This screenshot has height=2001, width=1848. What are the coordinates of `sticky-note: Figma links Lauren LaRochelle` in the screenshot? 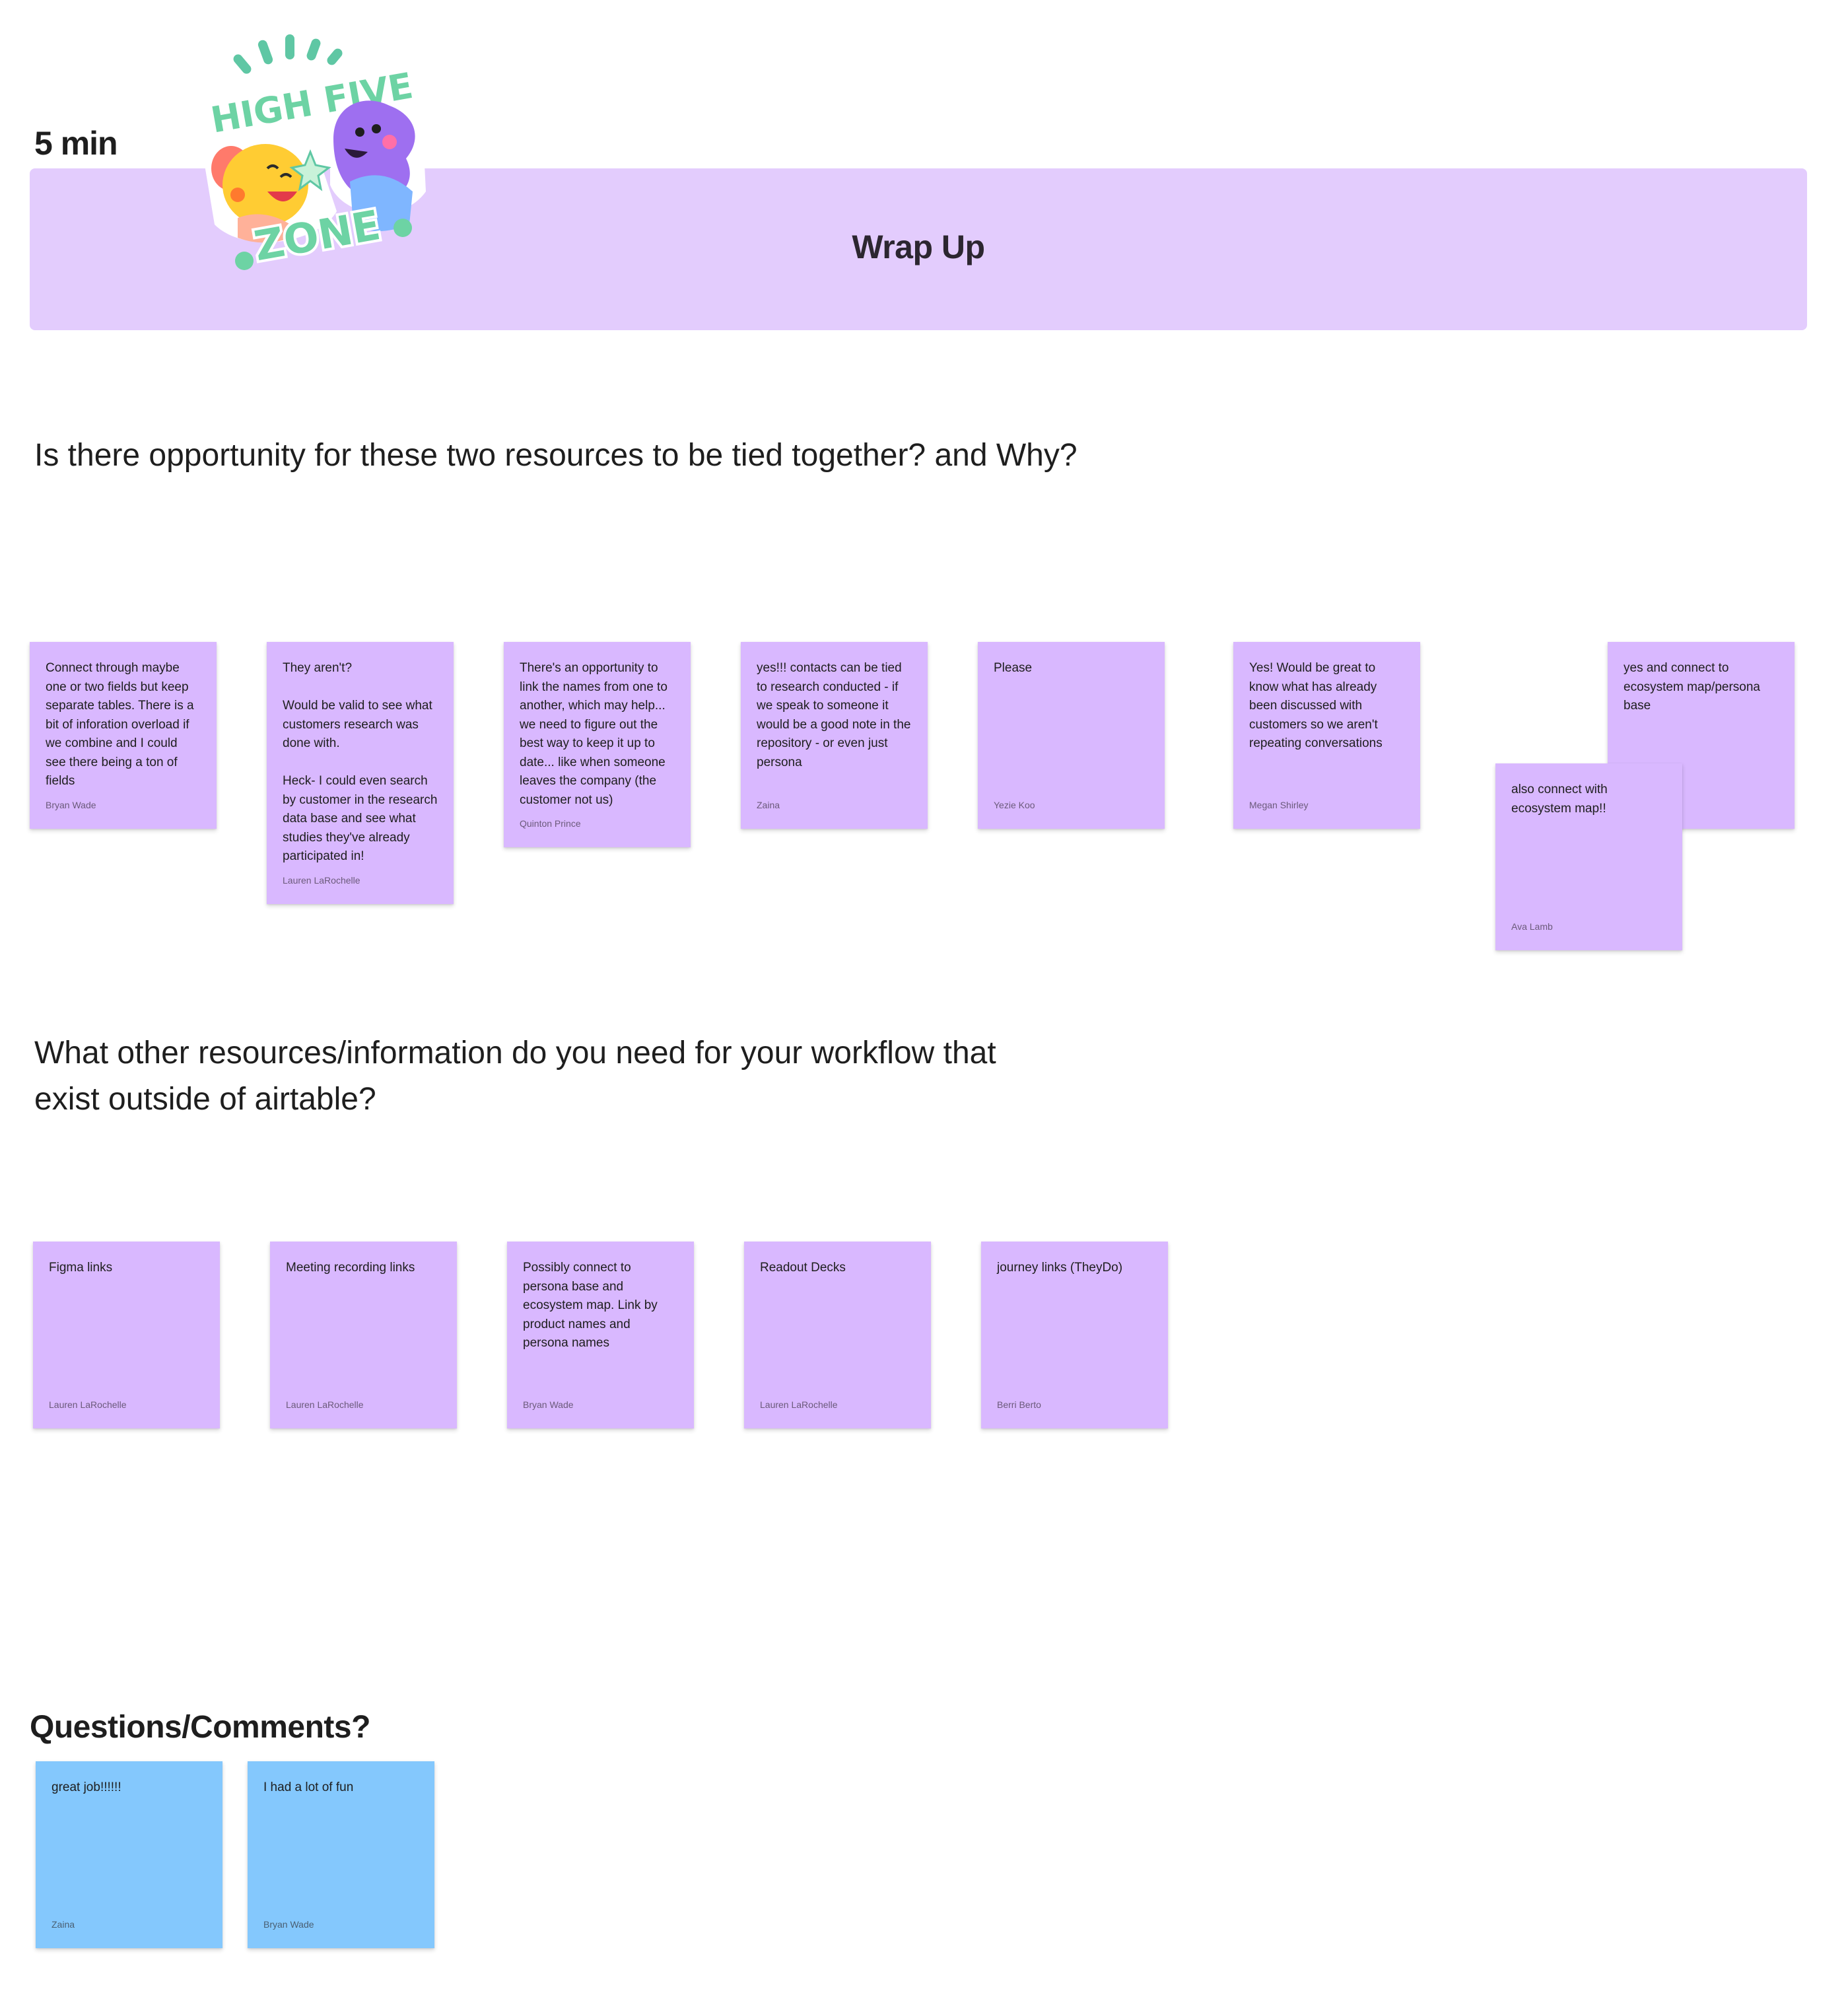 It's located at (126, 1335).